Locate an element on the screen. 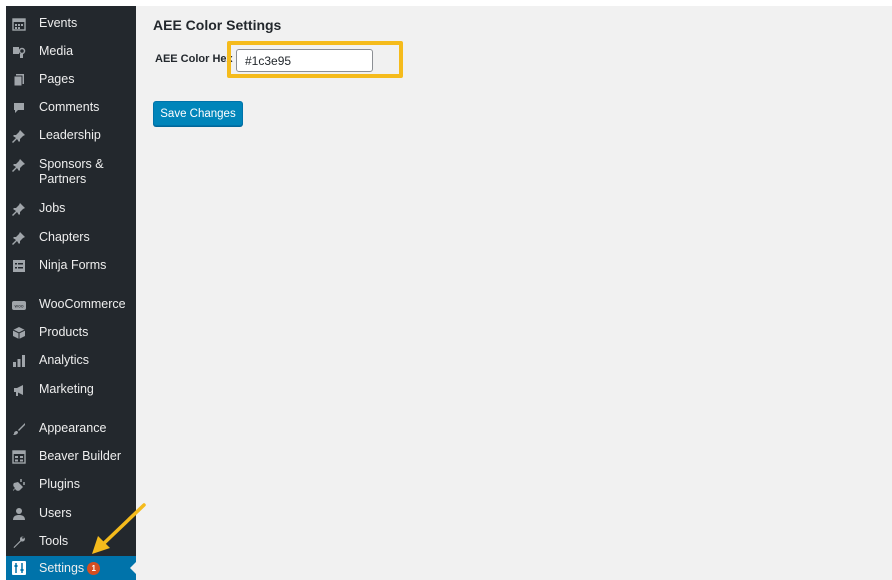 The height and width of the screenshot is (580, 892). color-hex-input is located at coordinates (304, 60).